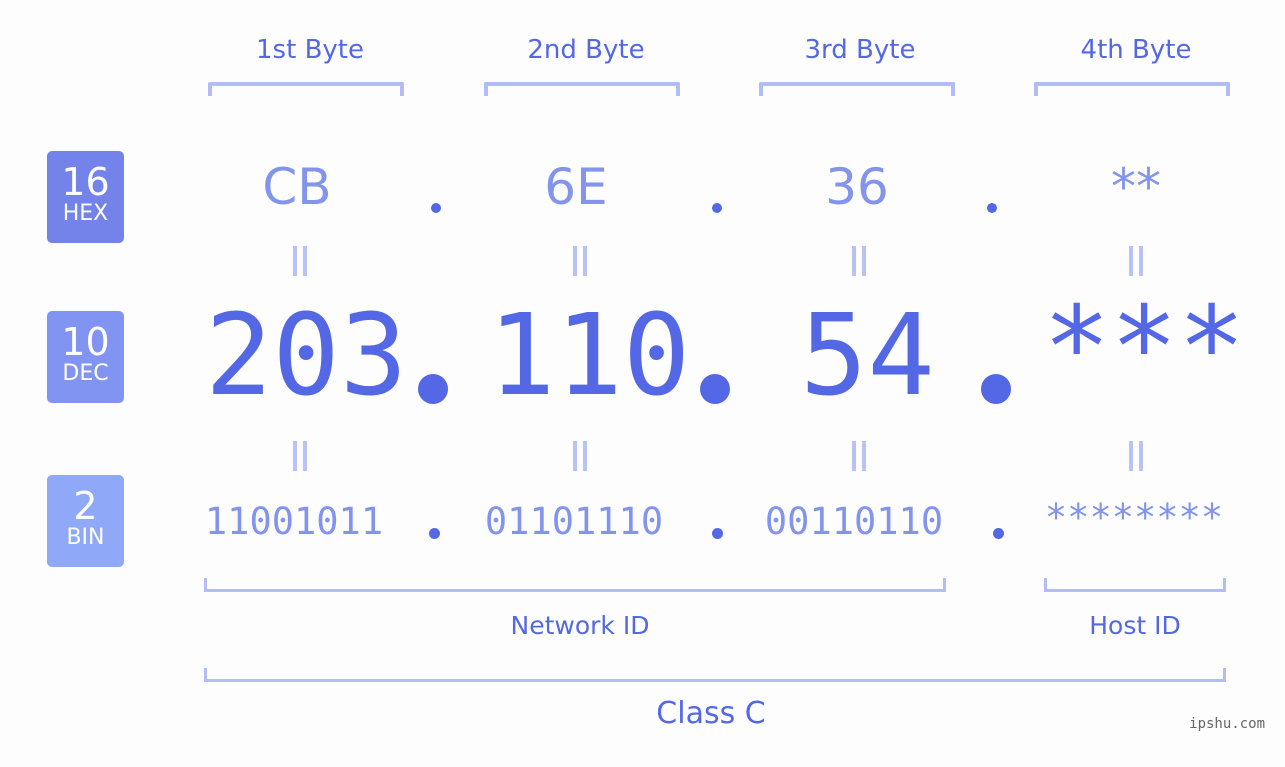 The image size is (1285, 767). I want to click on bin-byte-1: 11001011, so click(294, 521).